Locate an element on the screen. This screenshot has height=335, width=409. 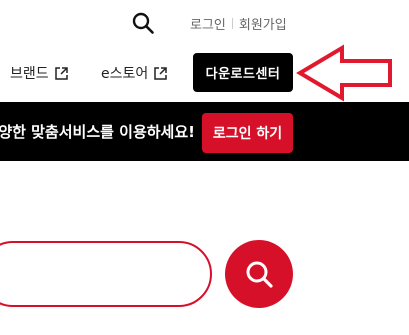
login-link: 로그인 is located at coordinates (208, 23).